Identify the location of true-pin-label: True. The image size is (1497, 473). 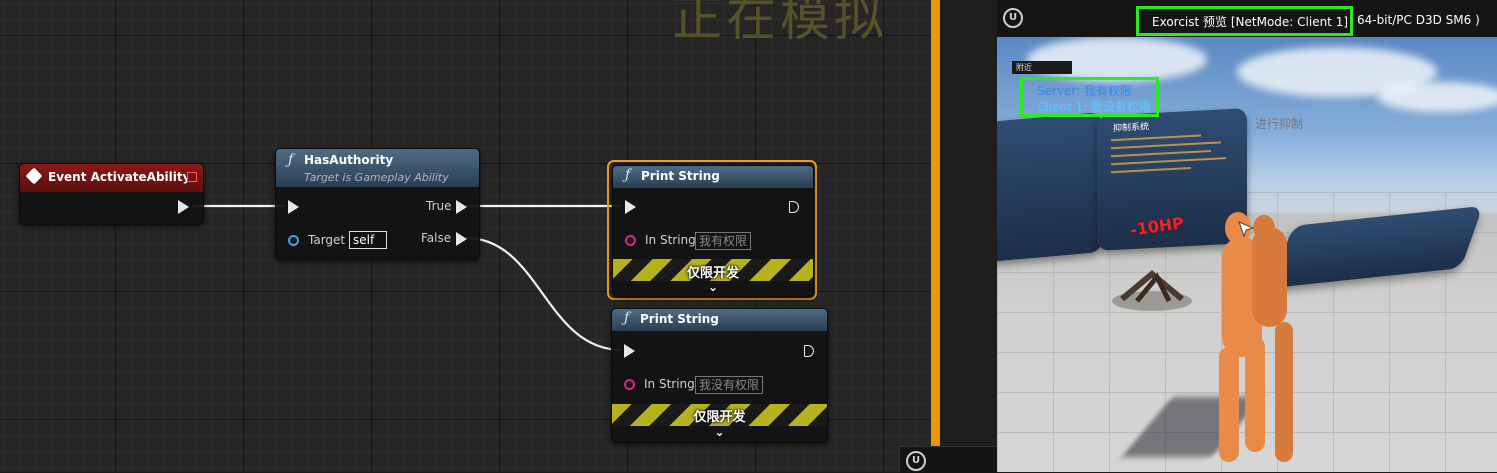
(439, 206).